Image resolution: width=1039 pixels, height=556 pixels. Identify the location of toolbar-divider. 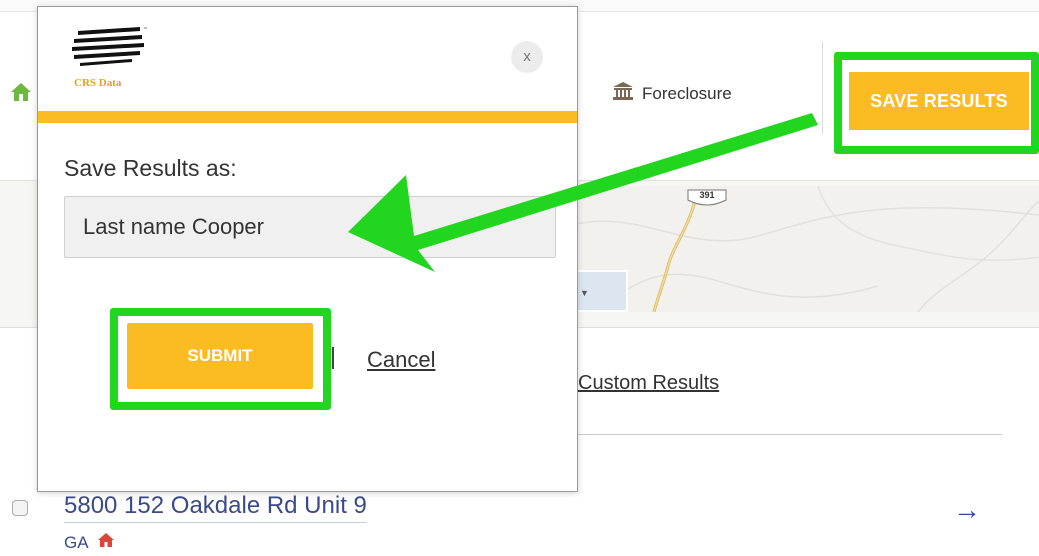
(822, 88).